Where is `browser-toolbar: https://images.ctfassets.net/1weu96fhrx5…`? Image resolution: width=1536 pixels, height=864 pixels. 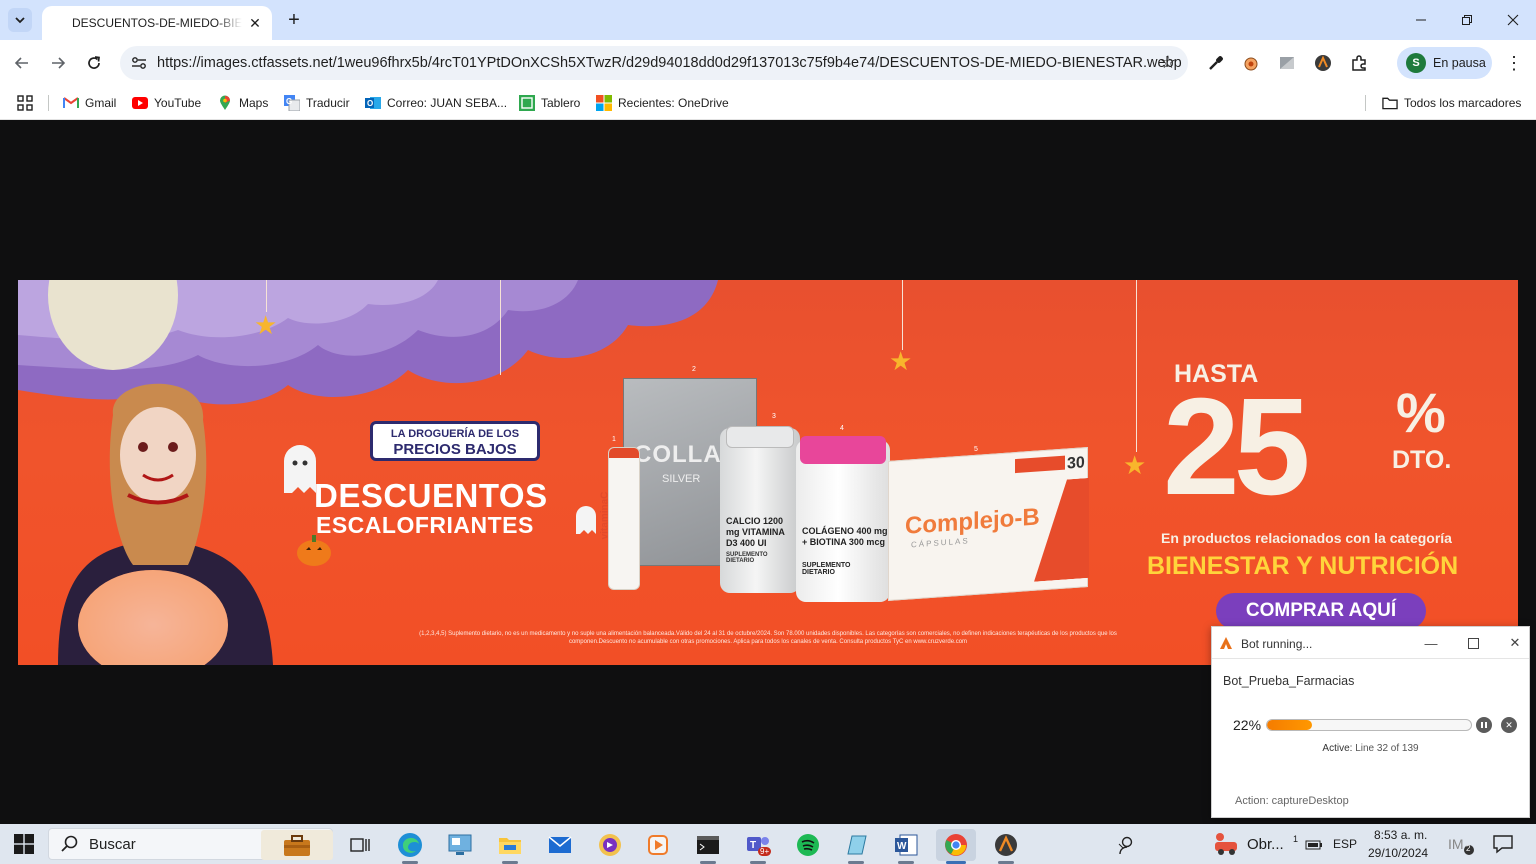 browser-toolbar: https://images.ctfassets.net/1weu96fhrx5… is located at coordinates (768, 63).